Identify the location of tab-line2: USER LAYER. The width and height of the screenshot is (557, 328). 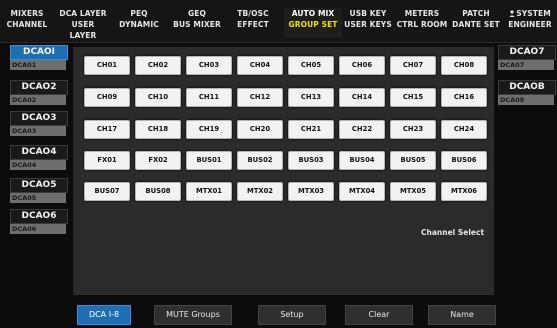
(83, 30).